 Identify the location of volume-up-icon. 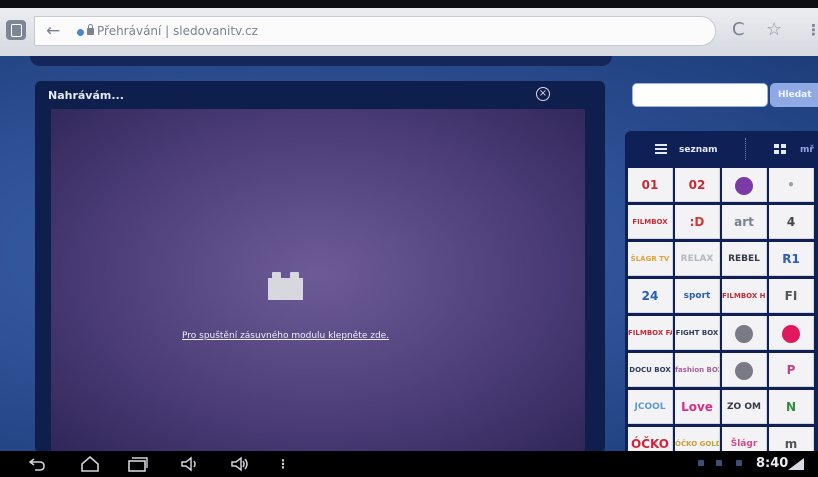
(240, 464).